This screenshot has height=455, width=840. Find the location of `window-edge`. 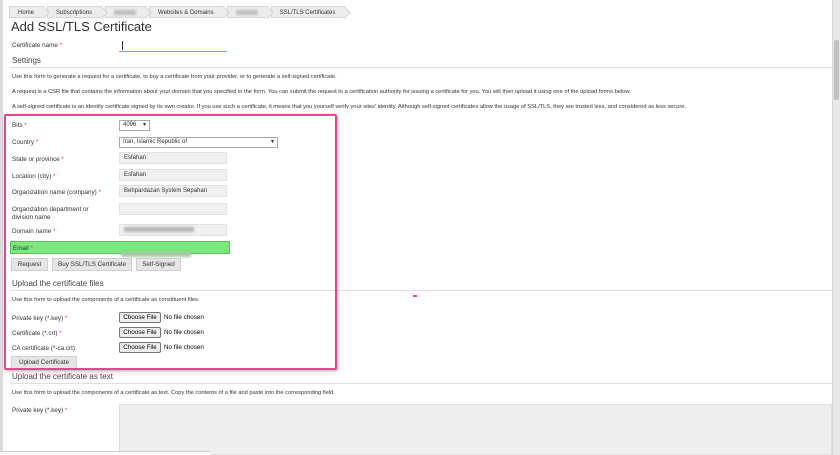

window-edge is located at coordinates (1, 227).